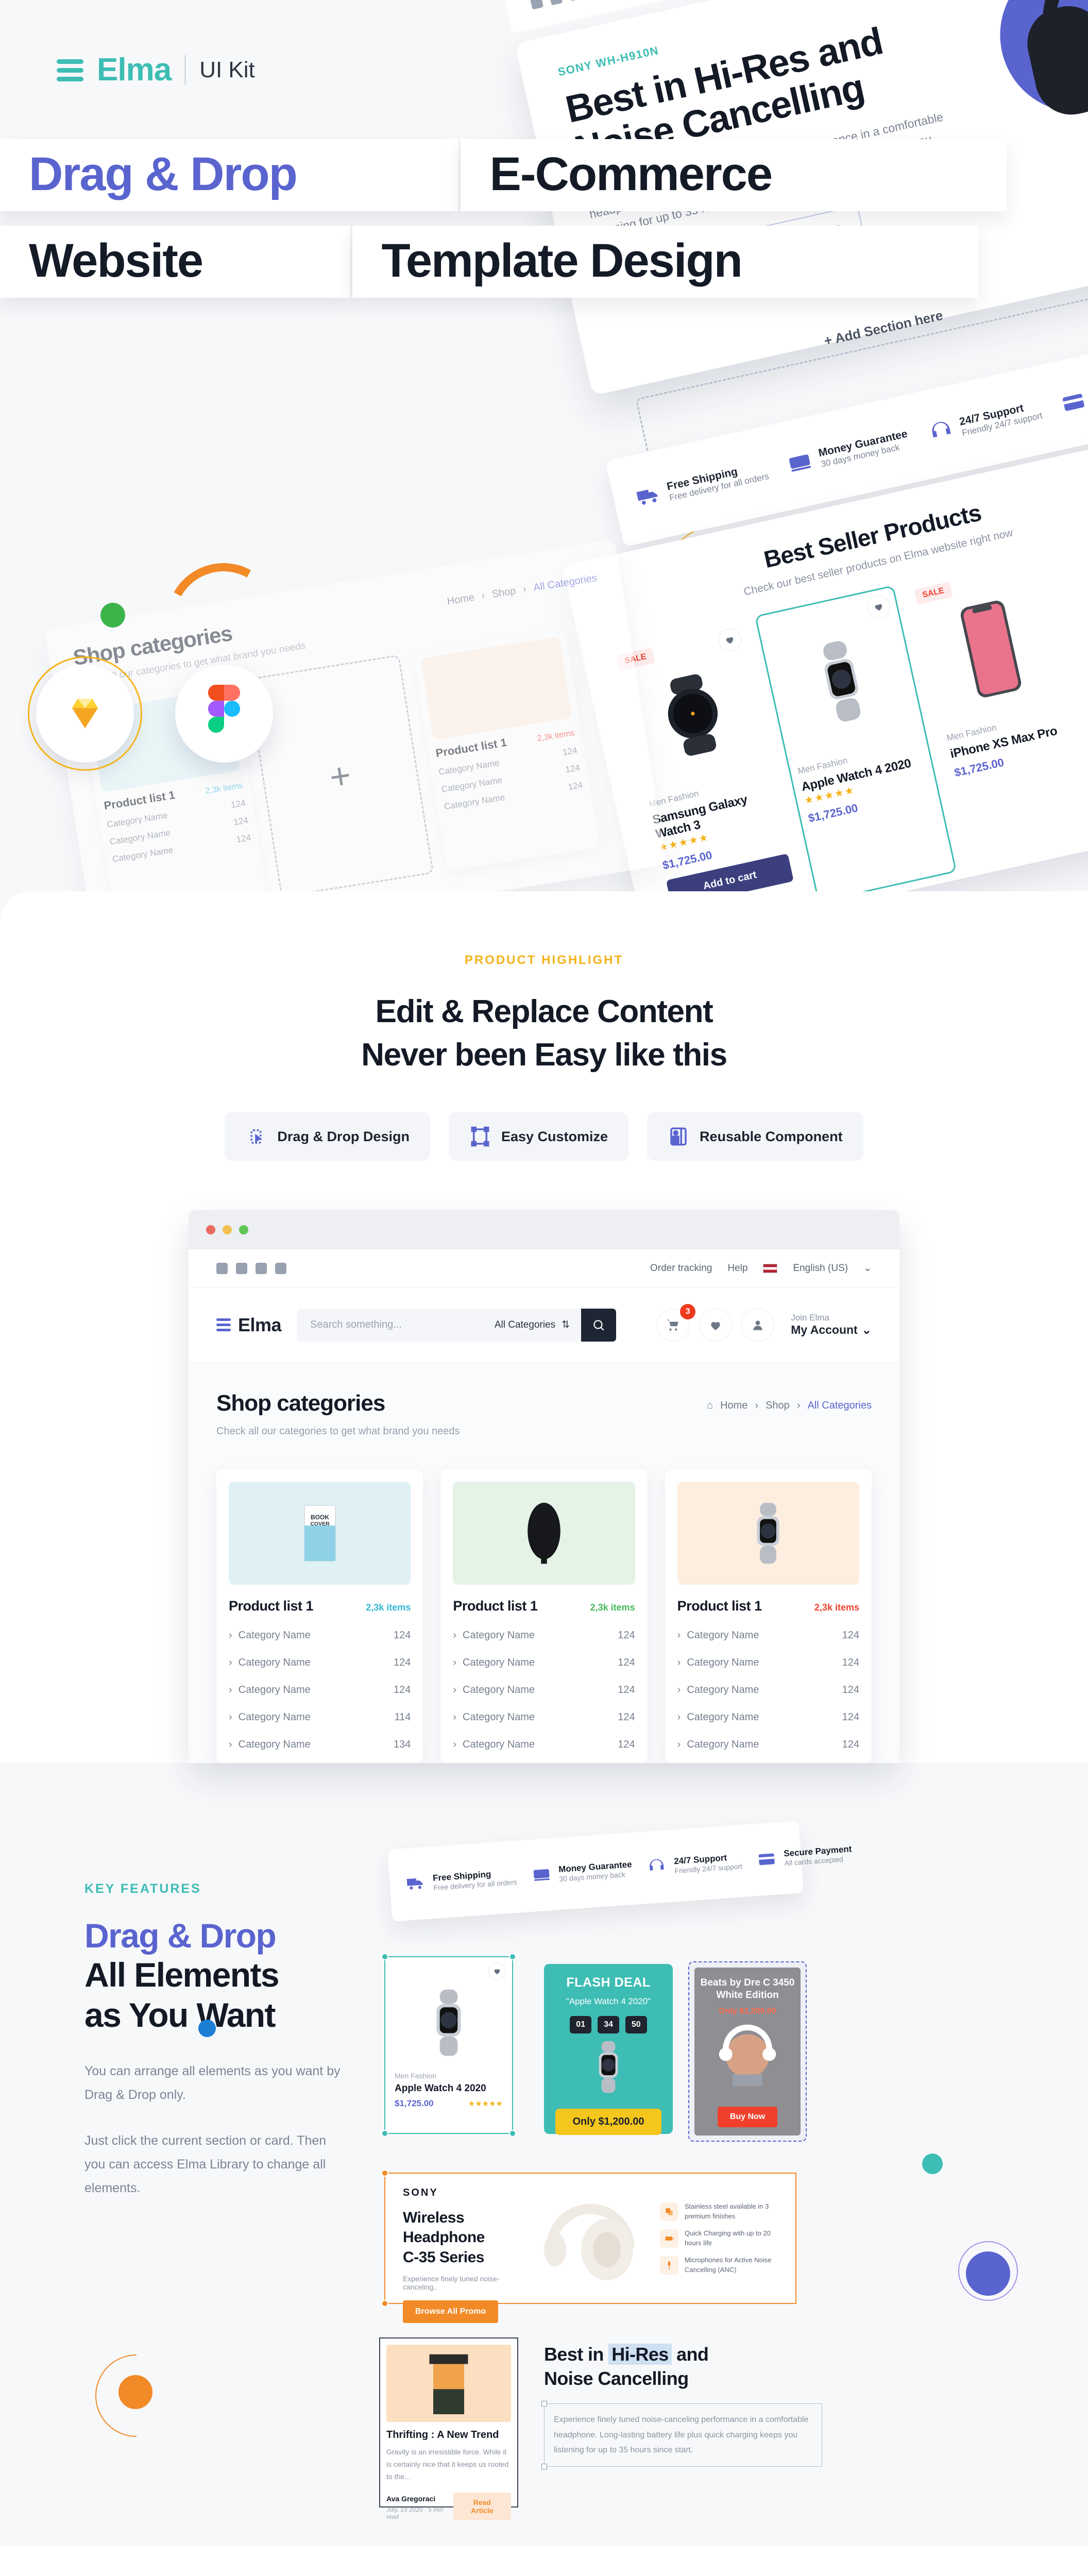 The height and width of the screenshot is (2576, 1088). Describe the element at coordinates (678, 1136) in the screenshot. I see `component-icon` at that location.